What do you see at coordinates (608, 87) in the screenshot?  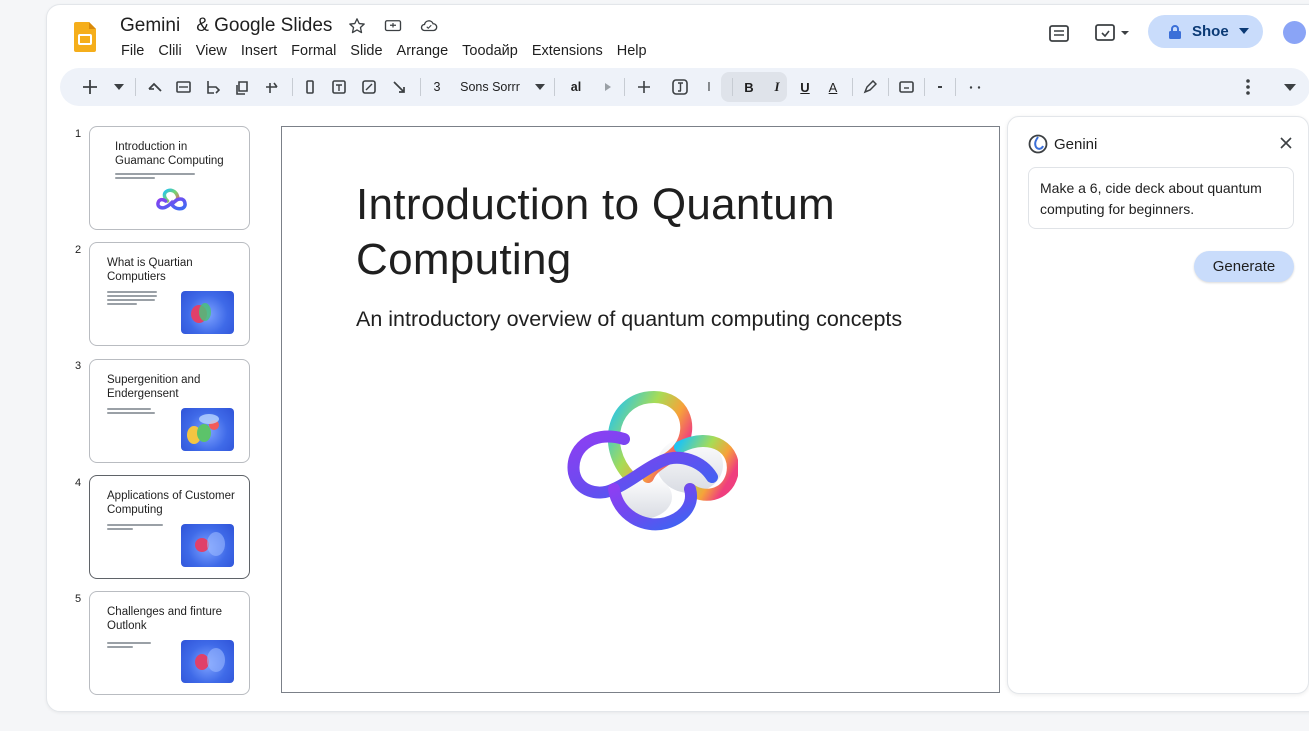 I see `play-icon` at bounding box center [608, 87].